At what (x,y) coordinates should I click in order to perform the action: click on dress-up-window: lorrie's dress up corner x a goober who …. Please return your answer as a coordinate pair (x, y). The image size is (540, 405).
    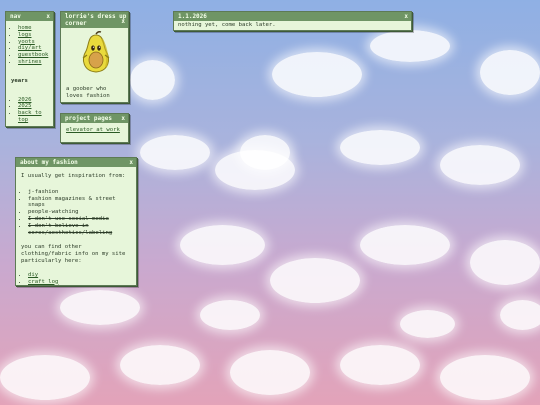
    Looking at the image, I should click on (94, 57).